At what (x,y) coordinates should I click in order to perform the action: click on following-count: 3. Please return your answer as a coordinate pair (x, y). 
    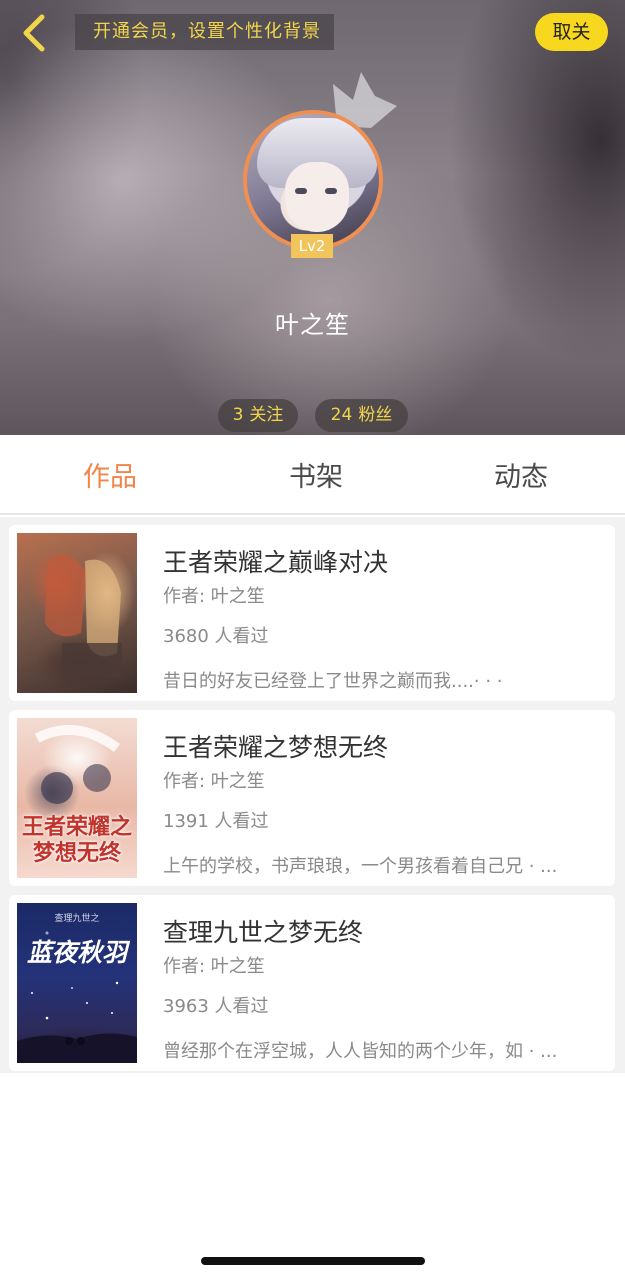
    Looking at the image, I should click on (238, 415).